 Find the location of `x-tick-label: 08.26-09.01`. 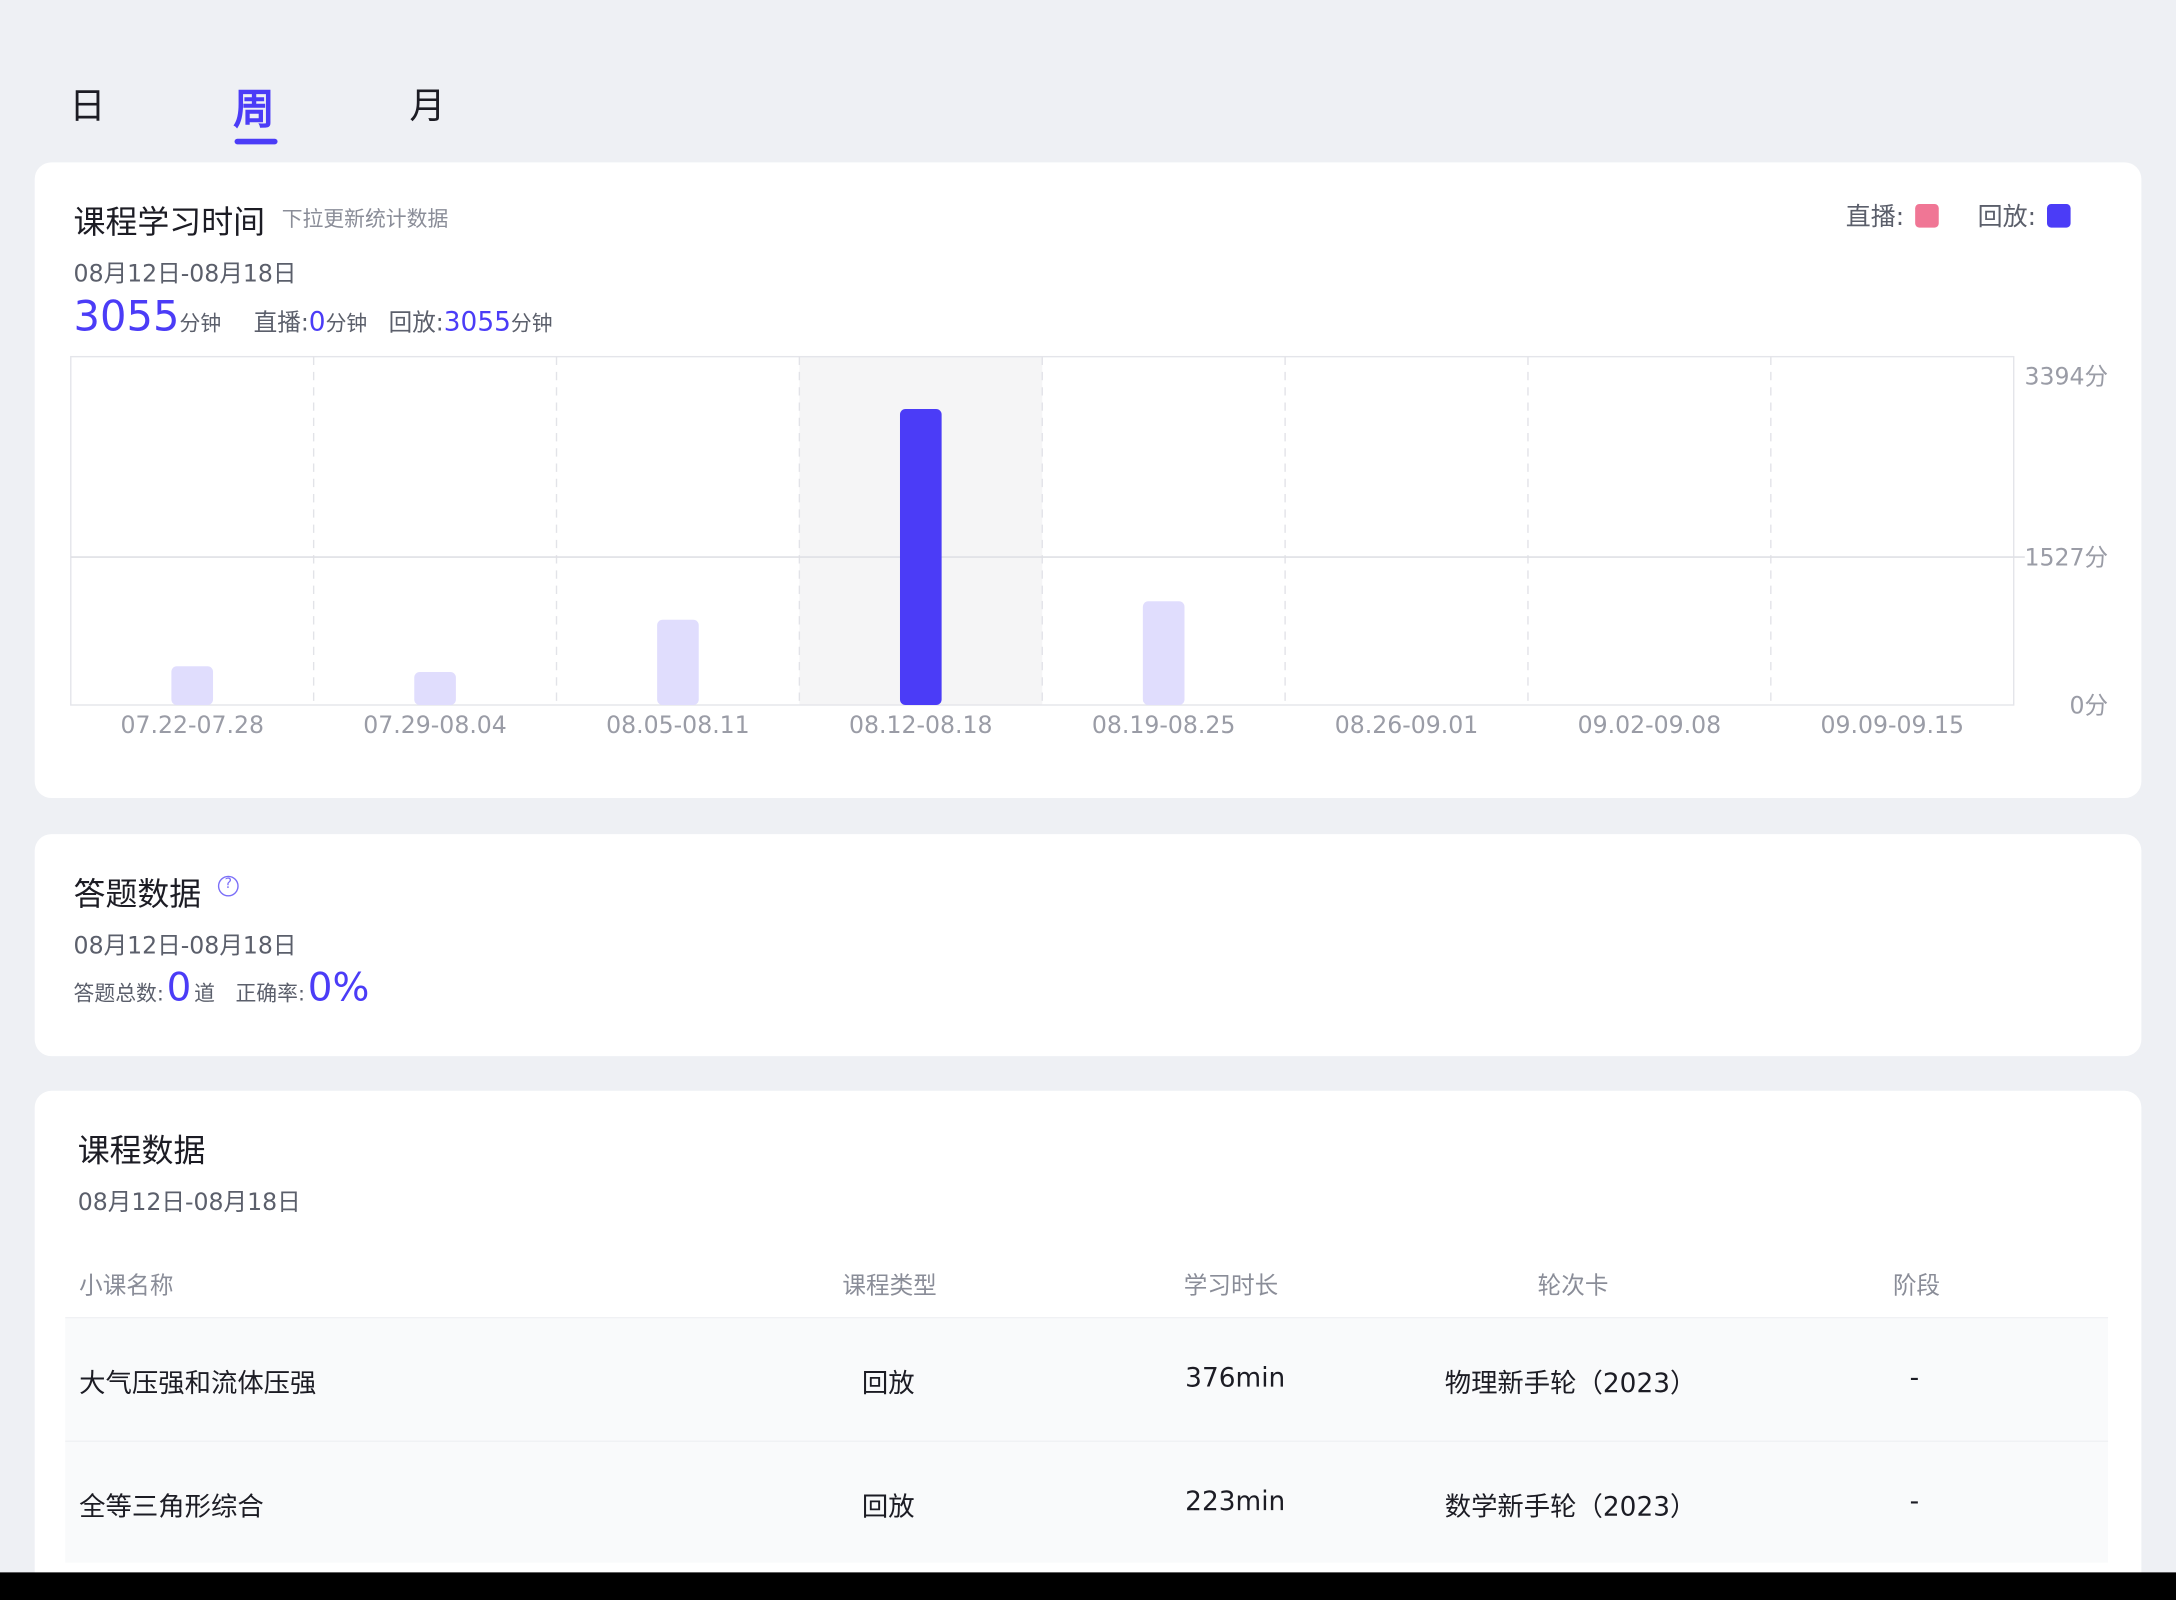

x-tick-label: 08.26-09.01 is located at coordinates (1407, 725).